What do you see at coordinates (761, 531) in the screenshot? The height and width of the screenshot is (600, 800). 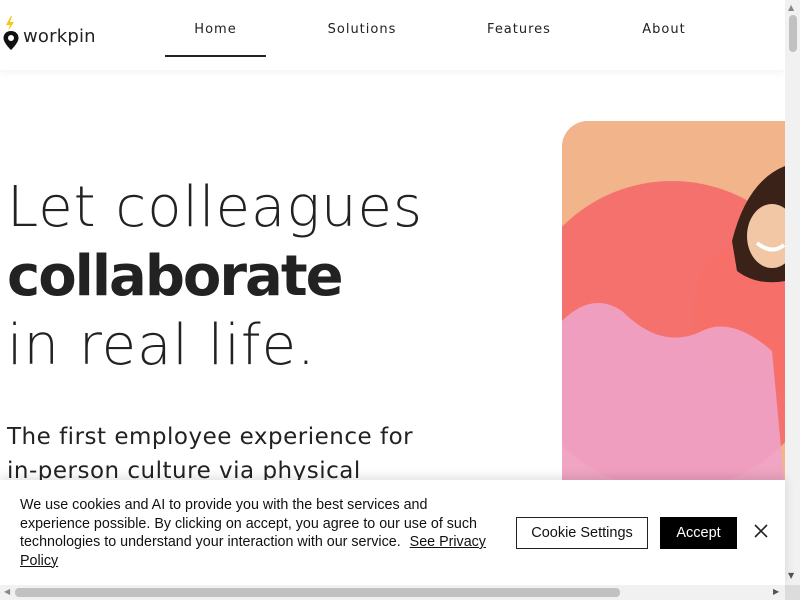 I see `close-icon` at bounding box center [761, 531].